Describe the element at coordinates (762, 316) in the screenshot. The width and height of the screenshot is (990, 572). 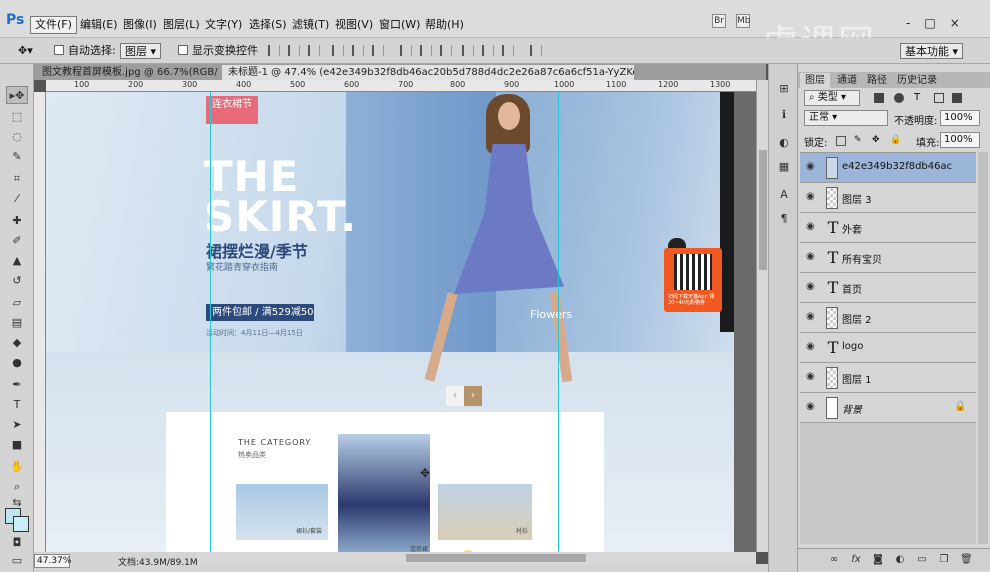
I see `vertical-scrollbar` at that location.